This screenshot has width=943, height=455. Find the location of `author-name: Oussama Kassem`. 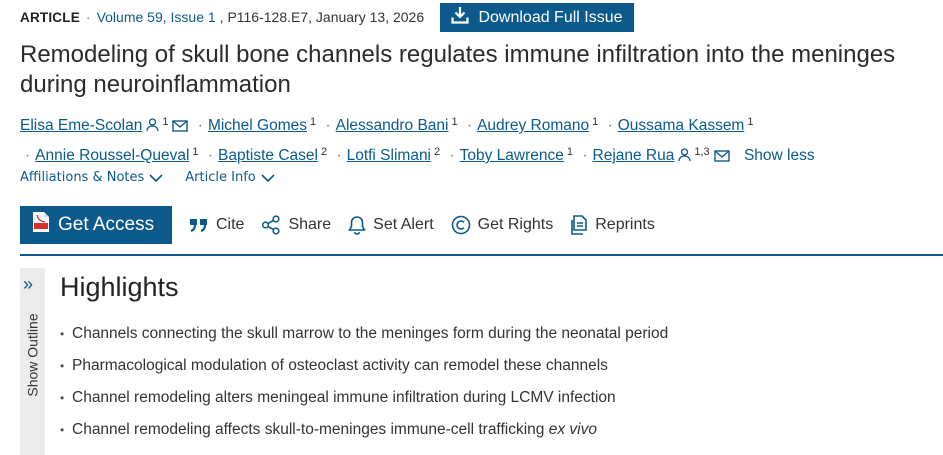

author-name: Oussama Kassem is located at coordinates (681, 125).